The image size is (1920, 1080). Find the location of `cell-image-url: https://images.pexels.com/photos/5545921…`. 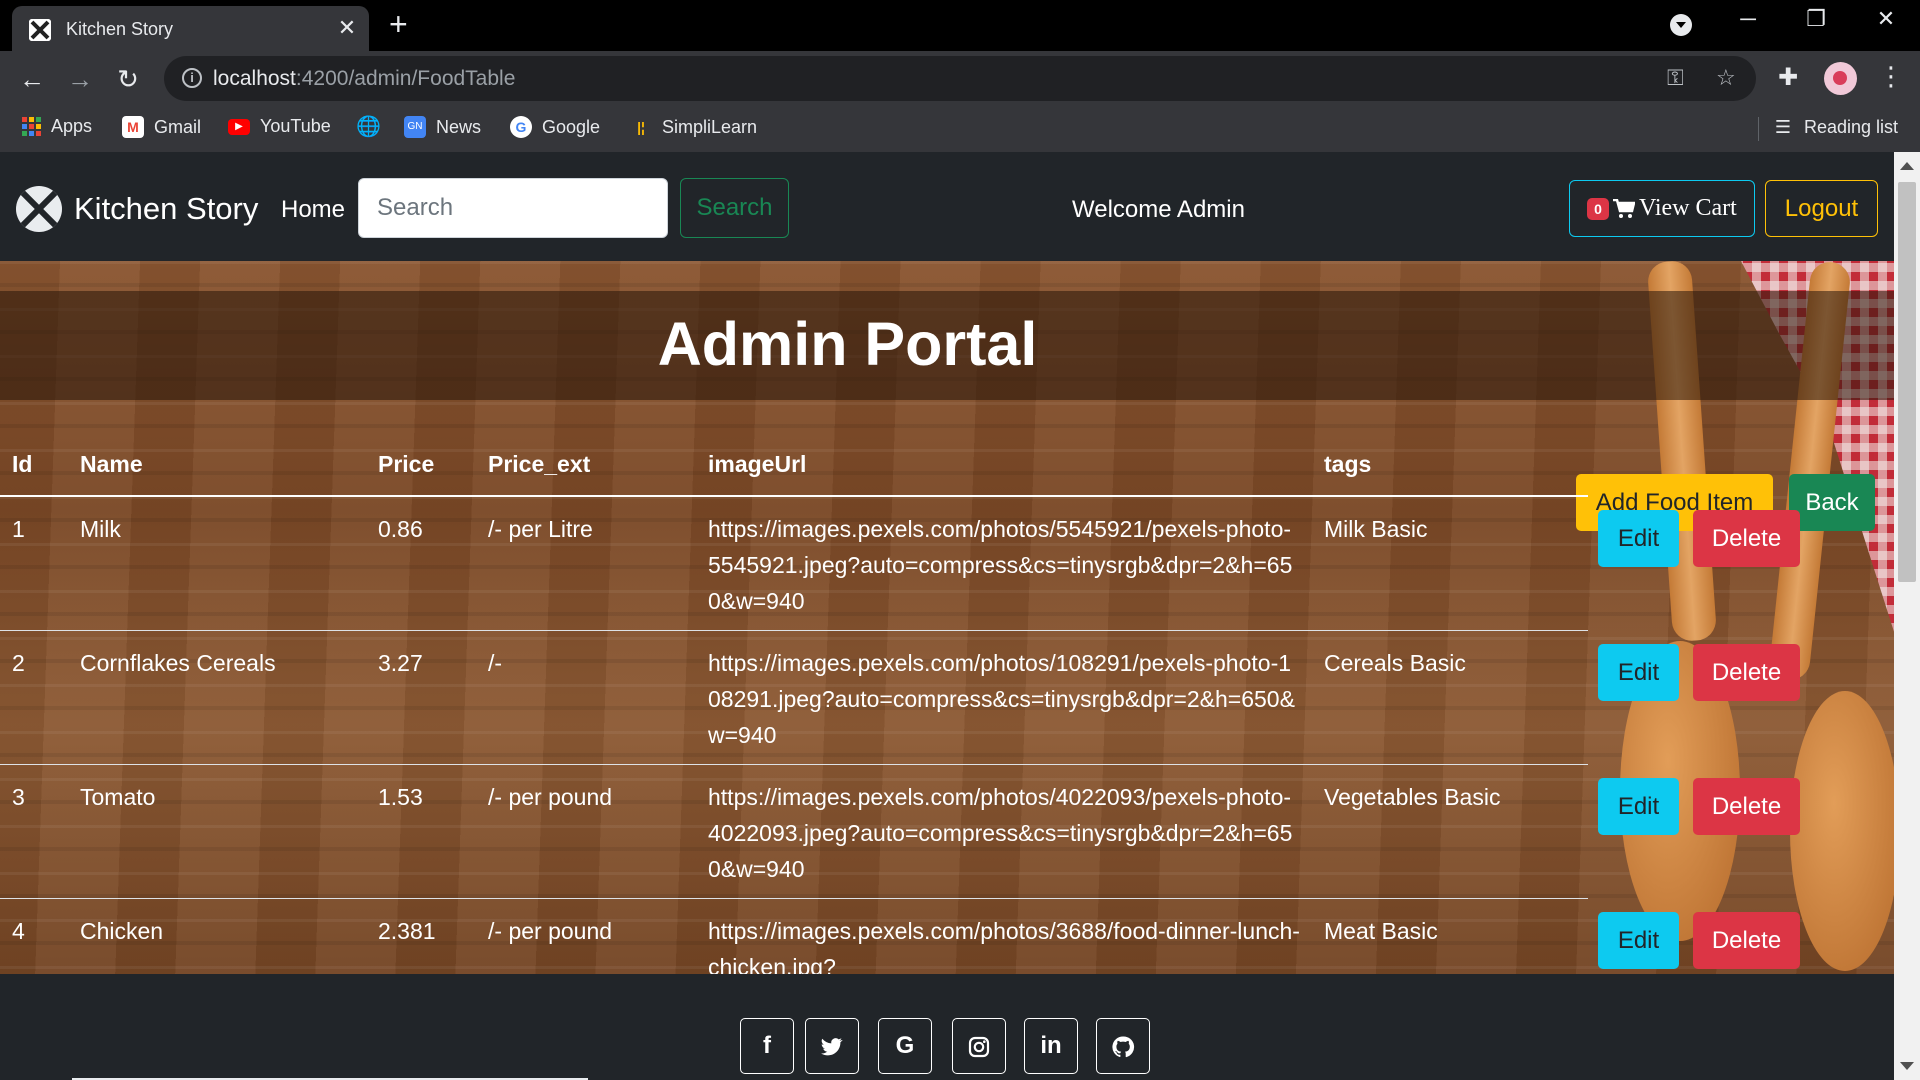

cell-image-url: https://images.pexels.com/photos/5545921… is located at coordinates (1004, 563).